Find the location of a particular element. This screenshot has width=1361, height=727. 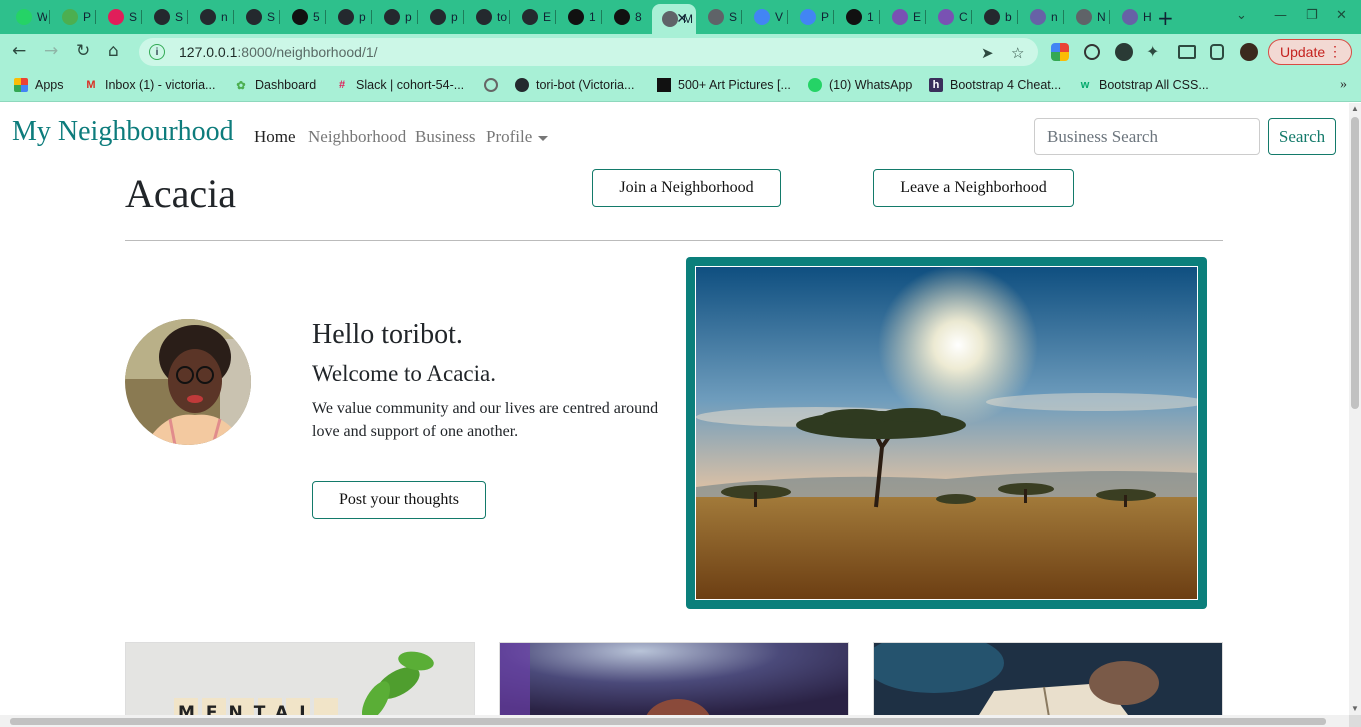

restore-icon: ❐ is located at coordinates (1312, 15).